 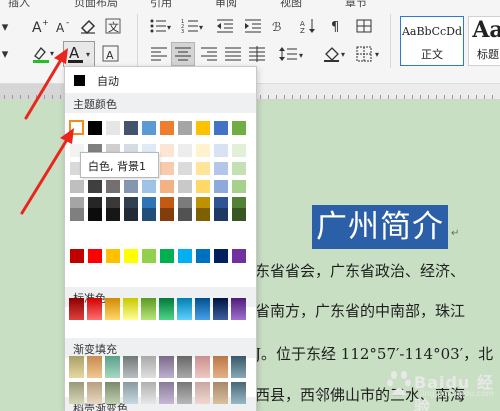 What do you see at coordinates (440, 388) in the screenshot?
I see `baidu-watermark: Baidu 经验 jingyan.baidu.com` at bounding box center [440, 388].